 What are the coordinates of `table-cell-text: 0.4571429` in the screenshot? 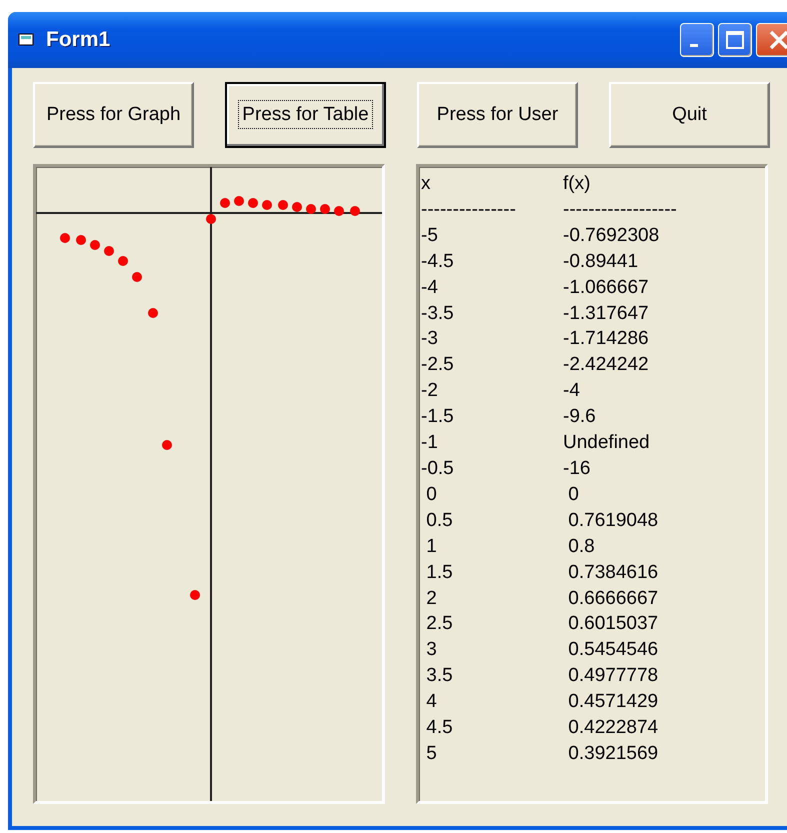 It's located at (612, 702).